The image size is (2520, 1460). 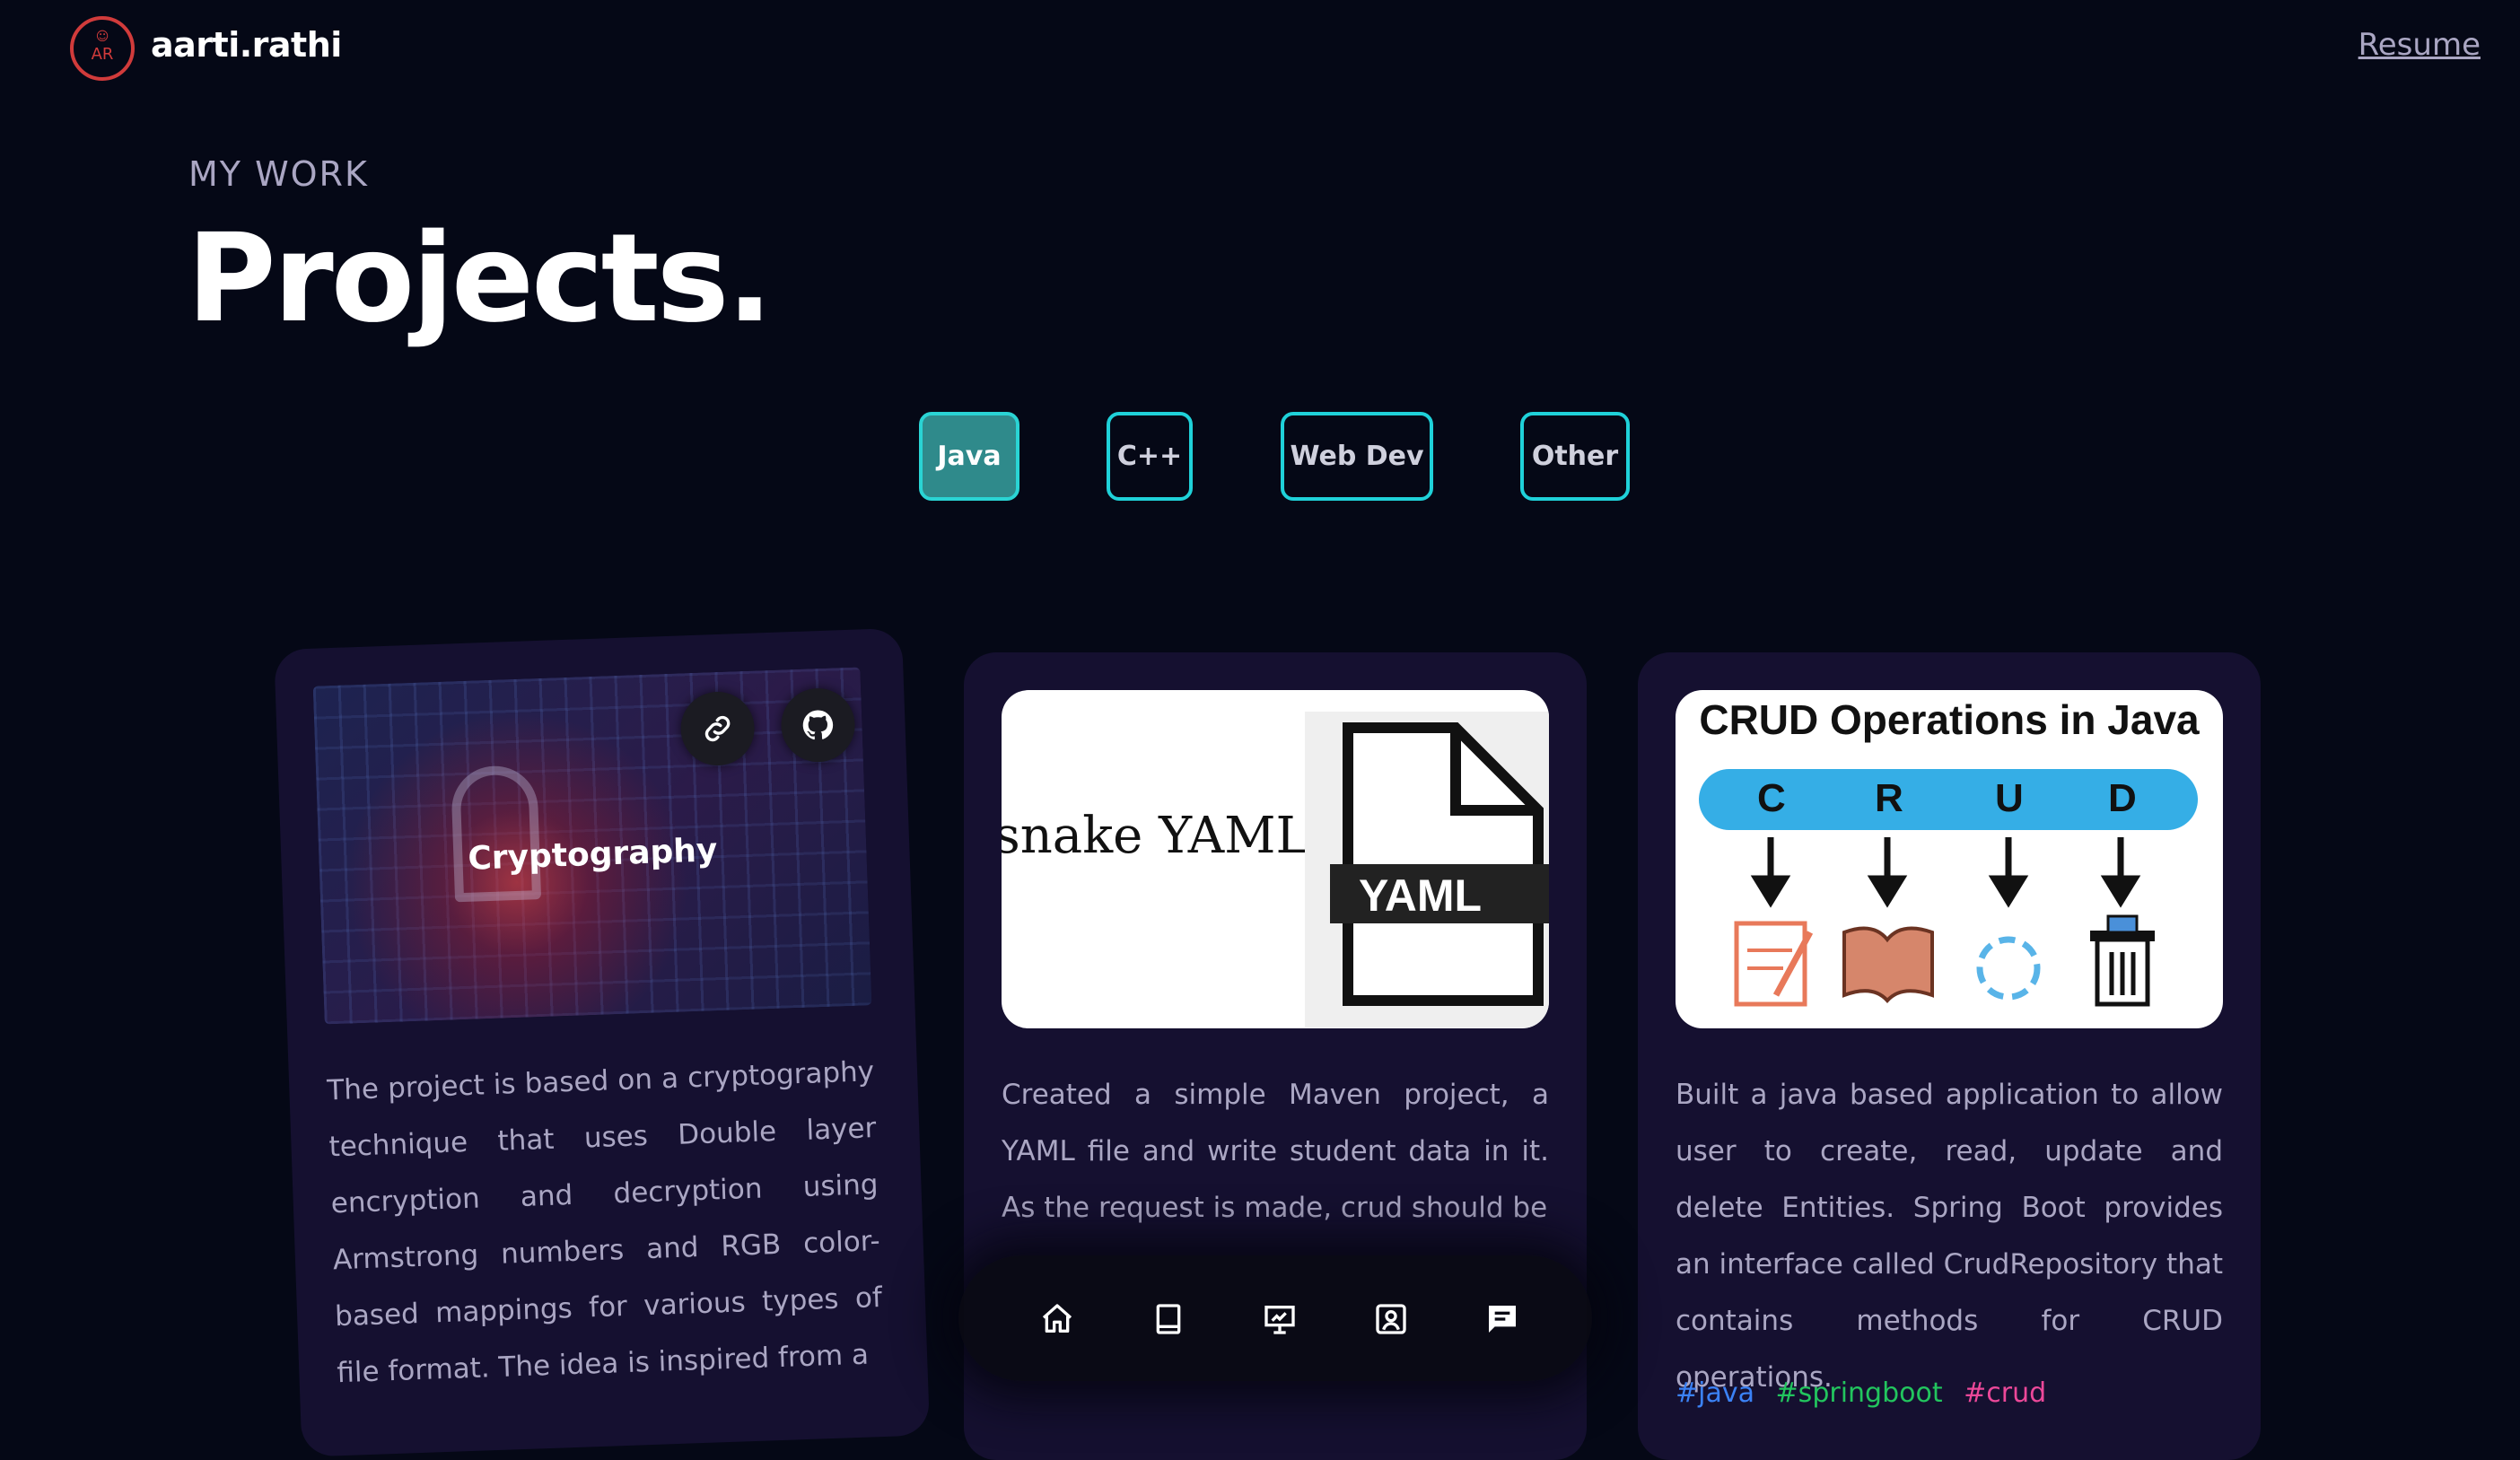 What do you see at coordinates (1421, 895) in the screenshot?
I see `yaml-badge: YAML` at bounding box center [1421, 895].